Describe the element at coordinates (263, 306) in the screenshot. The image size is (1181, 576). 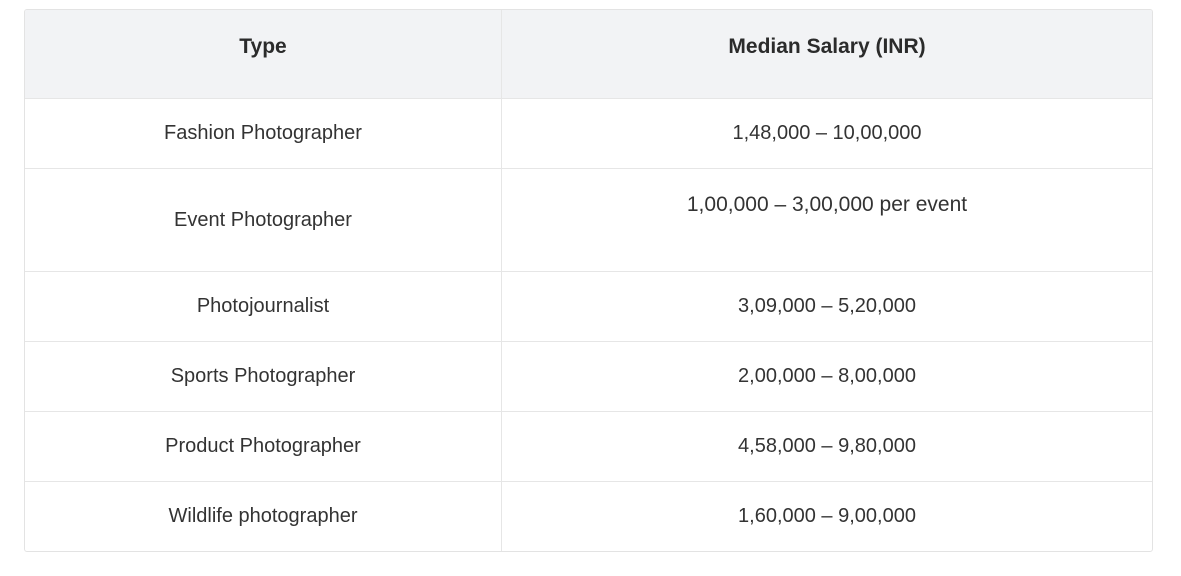
I see `type-cell: Photojournalist` at that location.